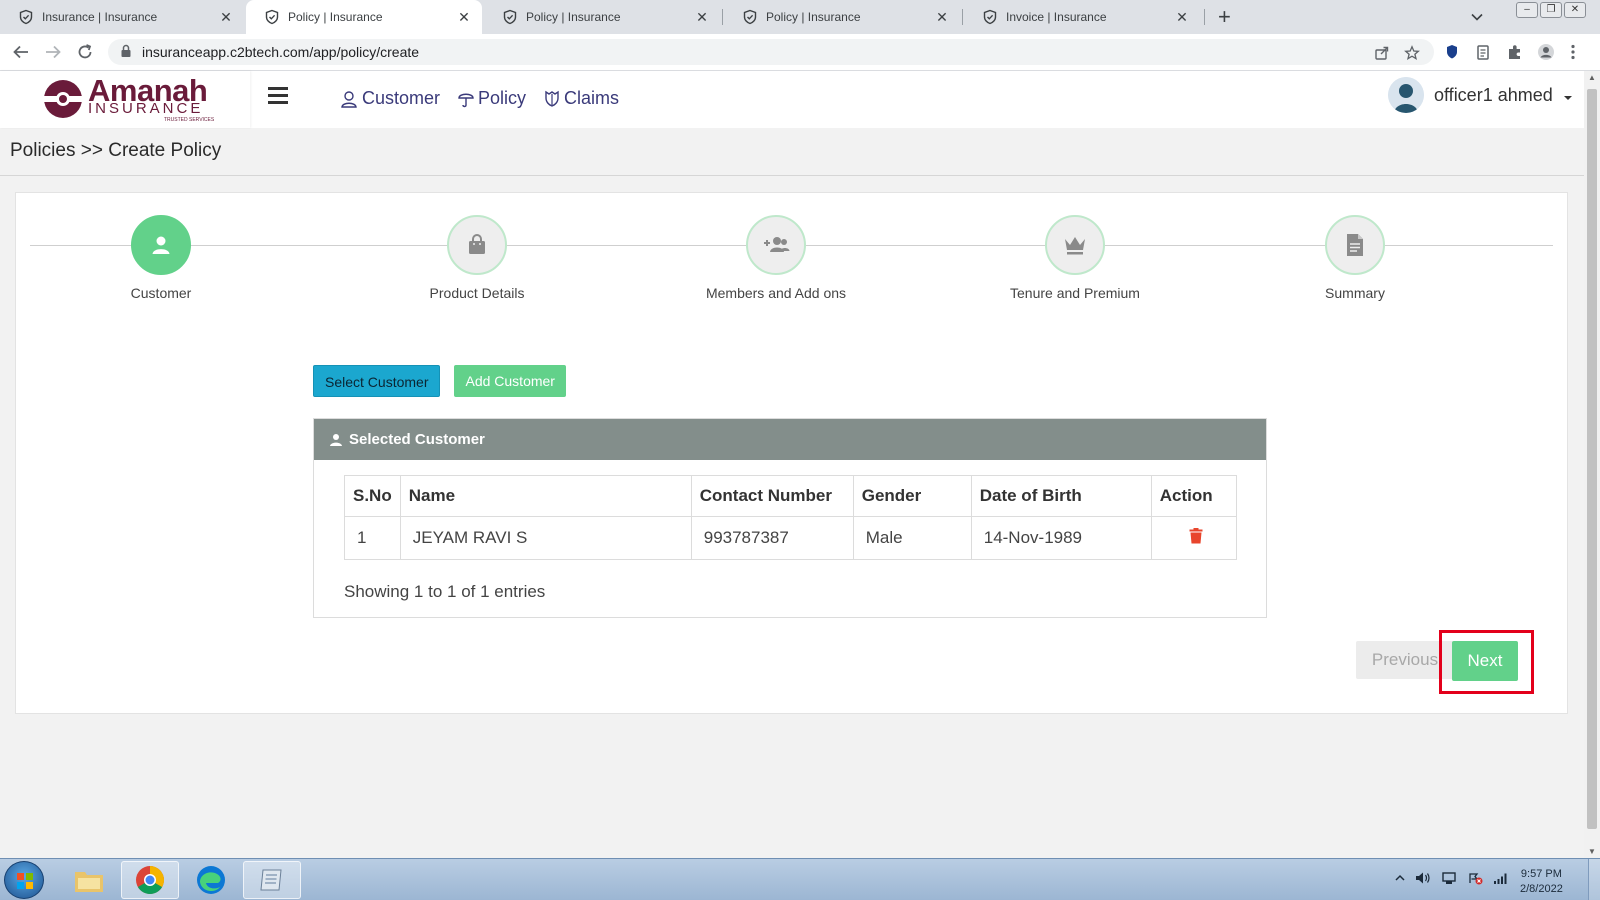 The image size is (1600, 900). Describe the element at coordinates (1355, 258) in the screenshot. I see `step-summary: Summary` at that location.